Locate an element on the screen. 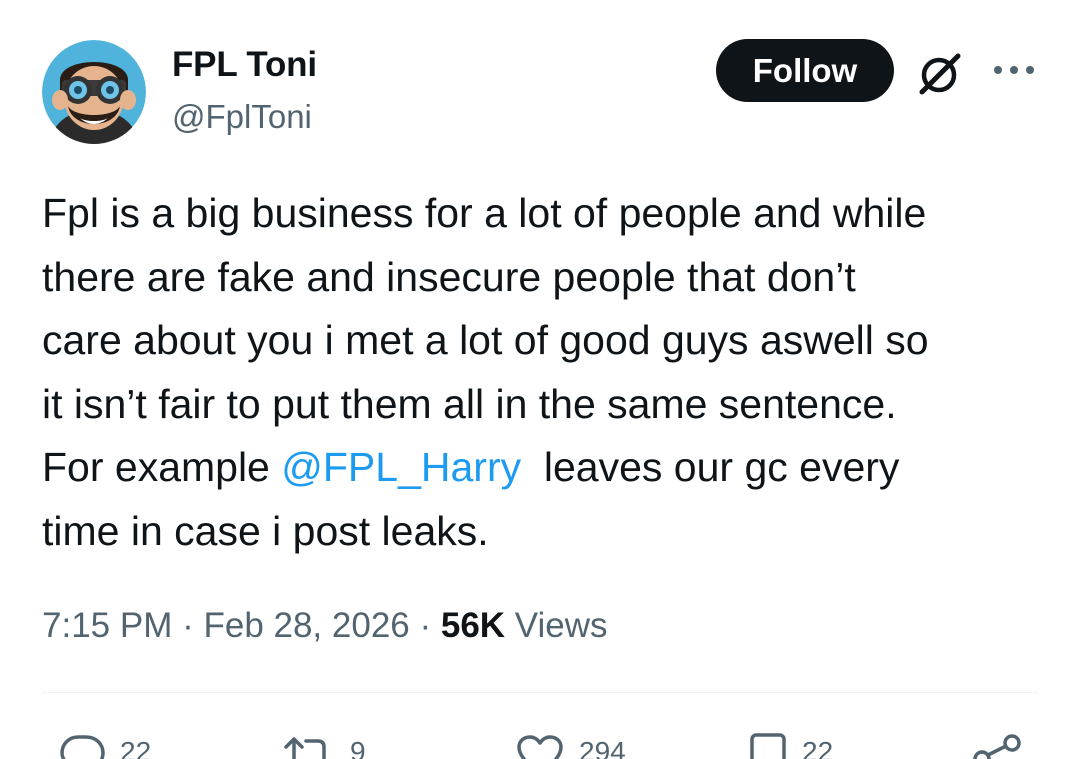  views-count: 56K is located at coordinates (473, 625).